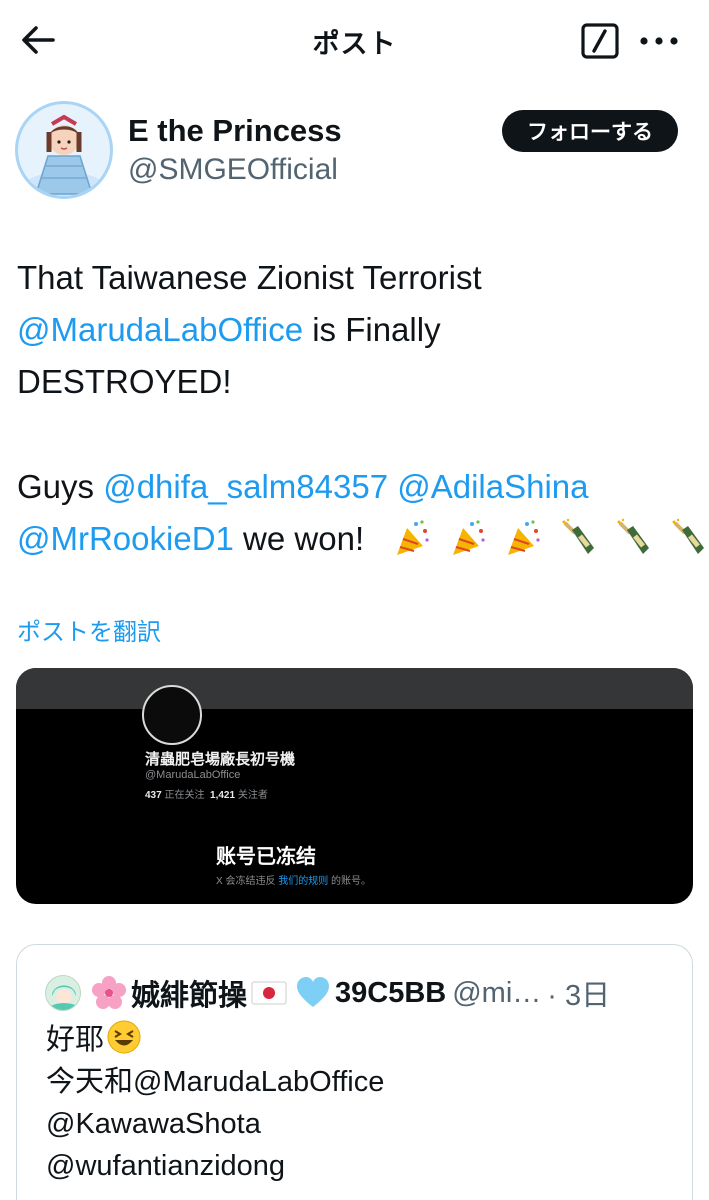 The image size is (709, 1200). What do you see at coordinates (245, 486) in the screenshot?
I see `mention-link: @dhifa_salm84357` at bounding box center [245, 486].